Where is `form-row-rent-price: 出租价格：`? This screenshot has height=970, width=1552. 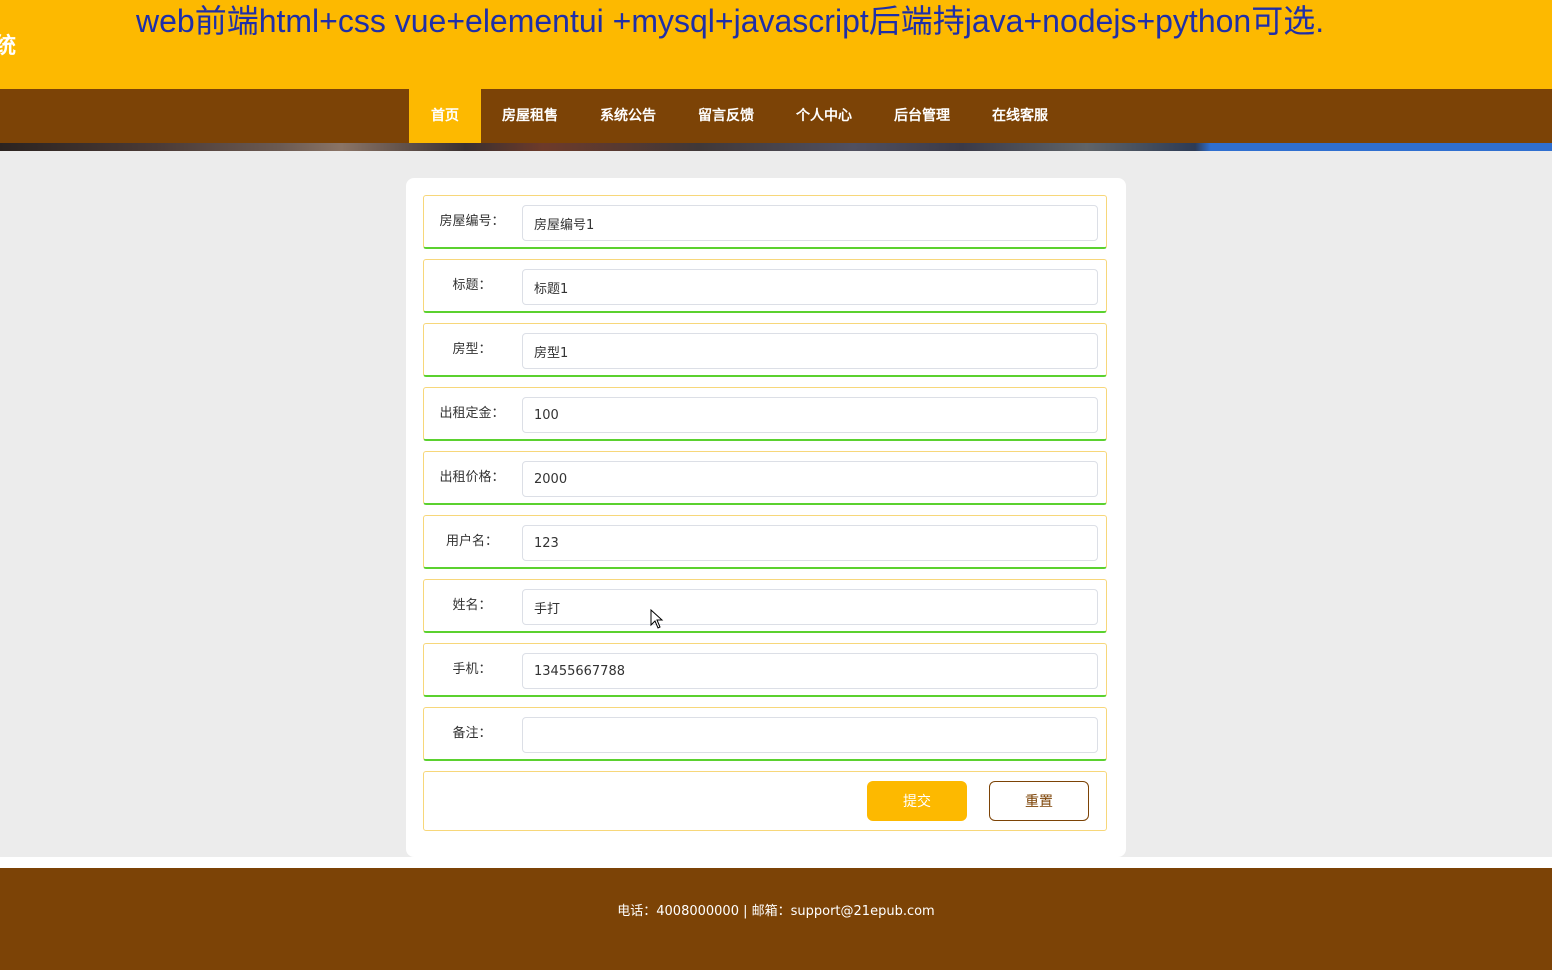 form-row-rent-price: 出租价格： is located at coordinates (765, 478).